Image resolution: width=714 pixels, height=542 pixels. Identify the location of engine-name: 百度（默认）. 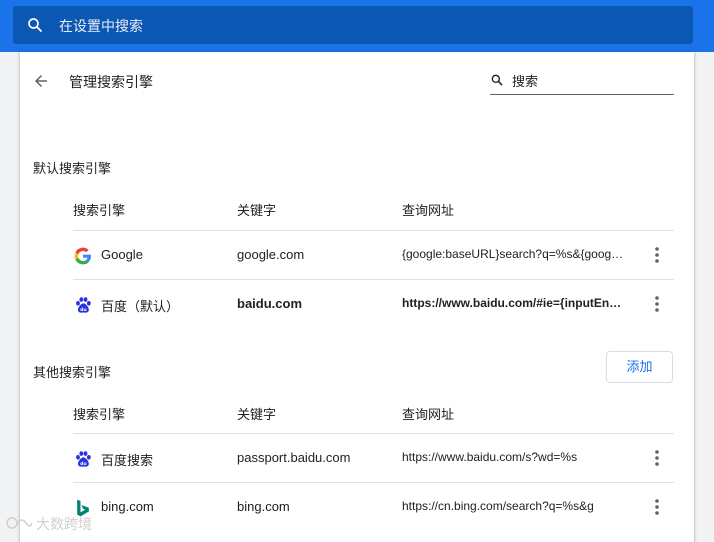
(140, 306).